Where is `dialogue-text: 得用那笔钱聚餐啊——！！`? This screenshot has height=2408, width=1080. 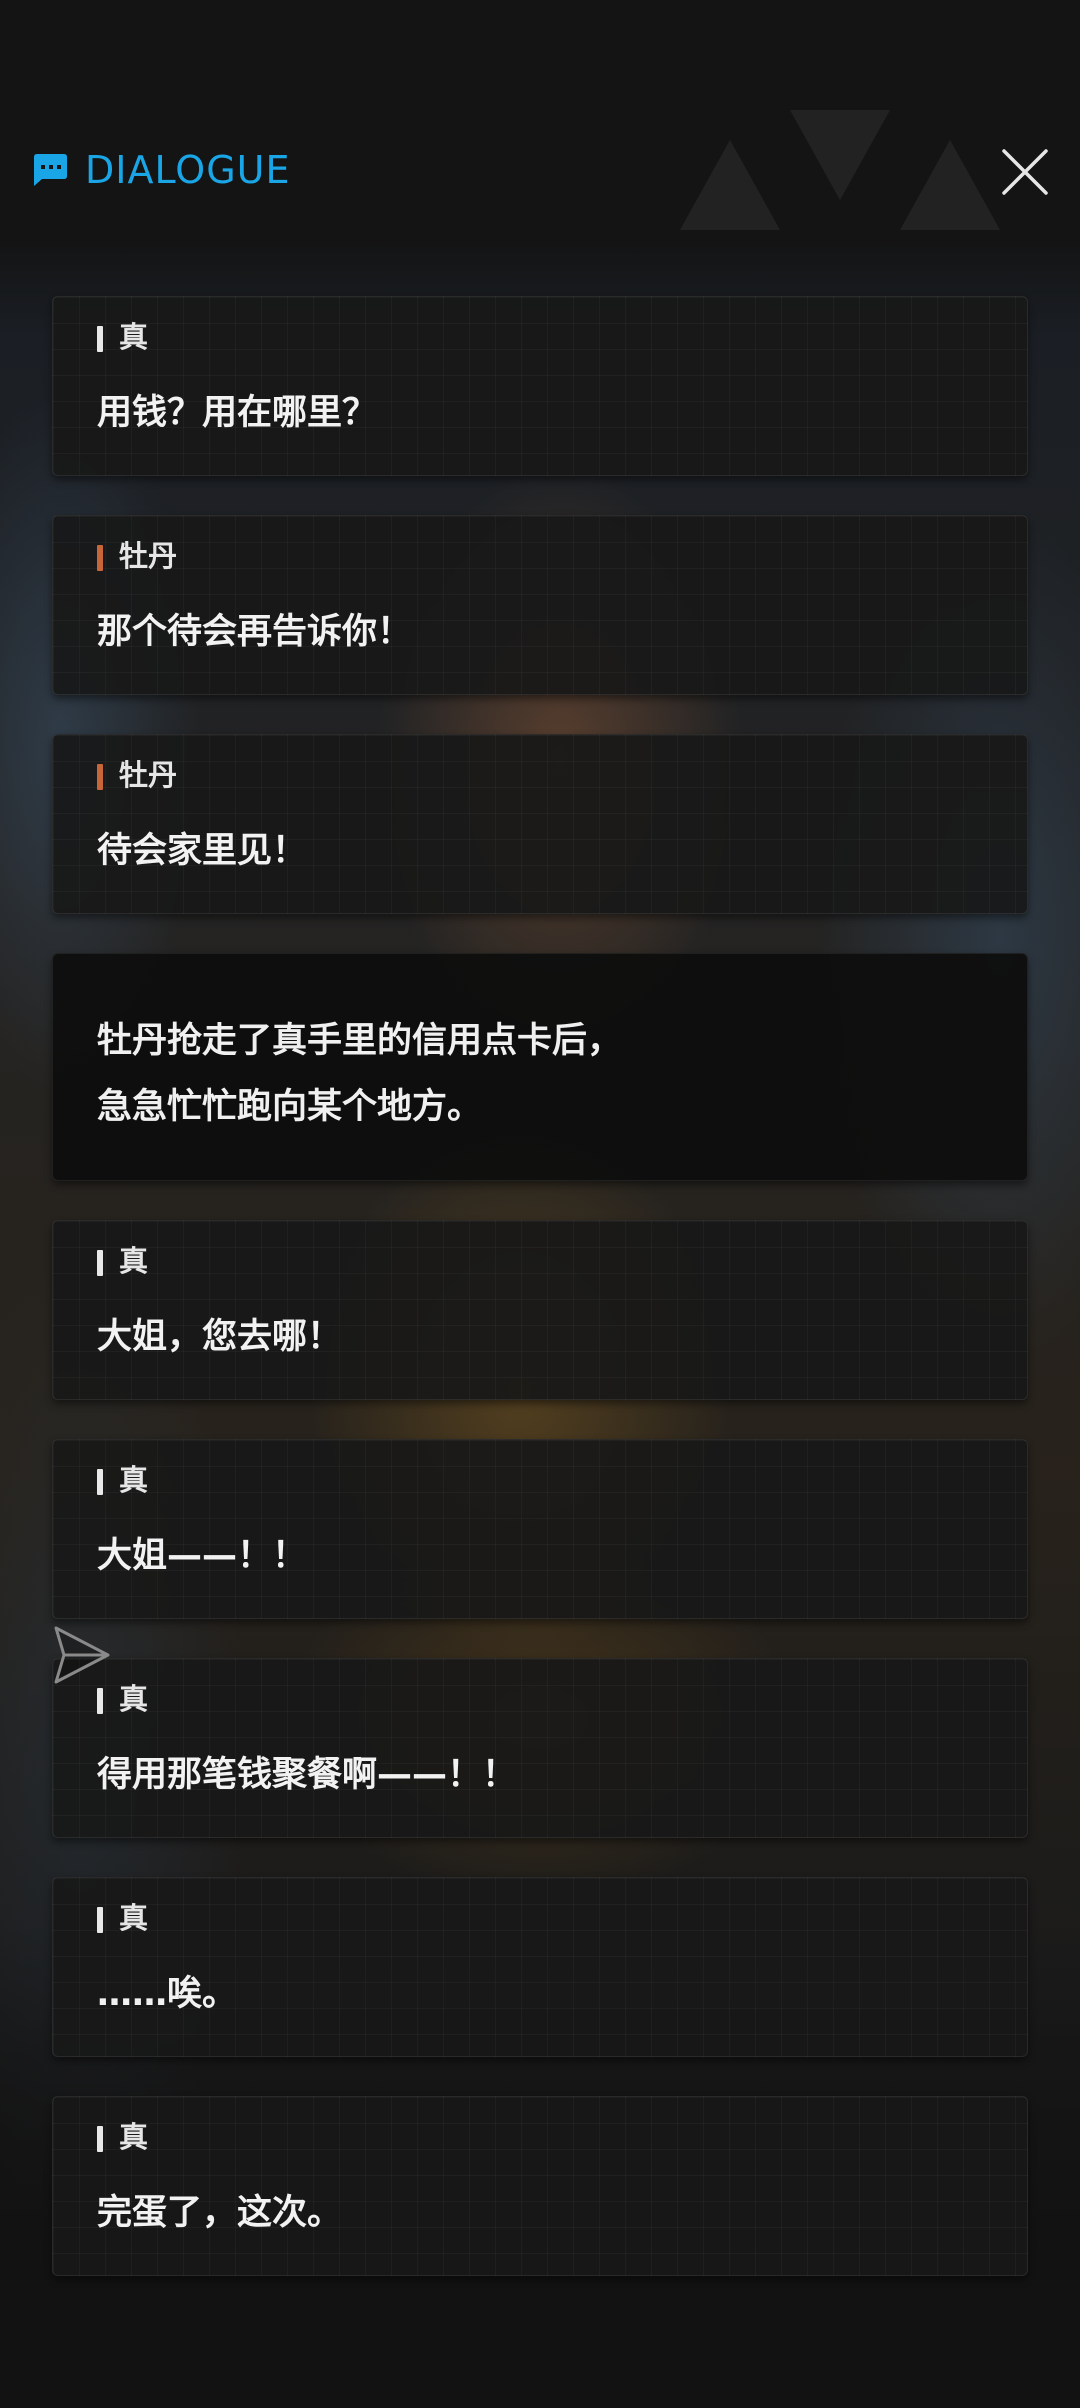 dialogue-text: 得用那笔钱聚餐啊——！！ is located at coordinates (307, 1775).